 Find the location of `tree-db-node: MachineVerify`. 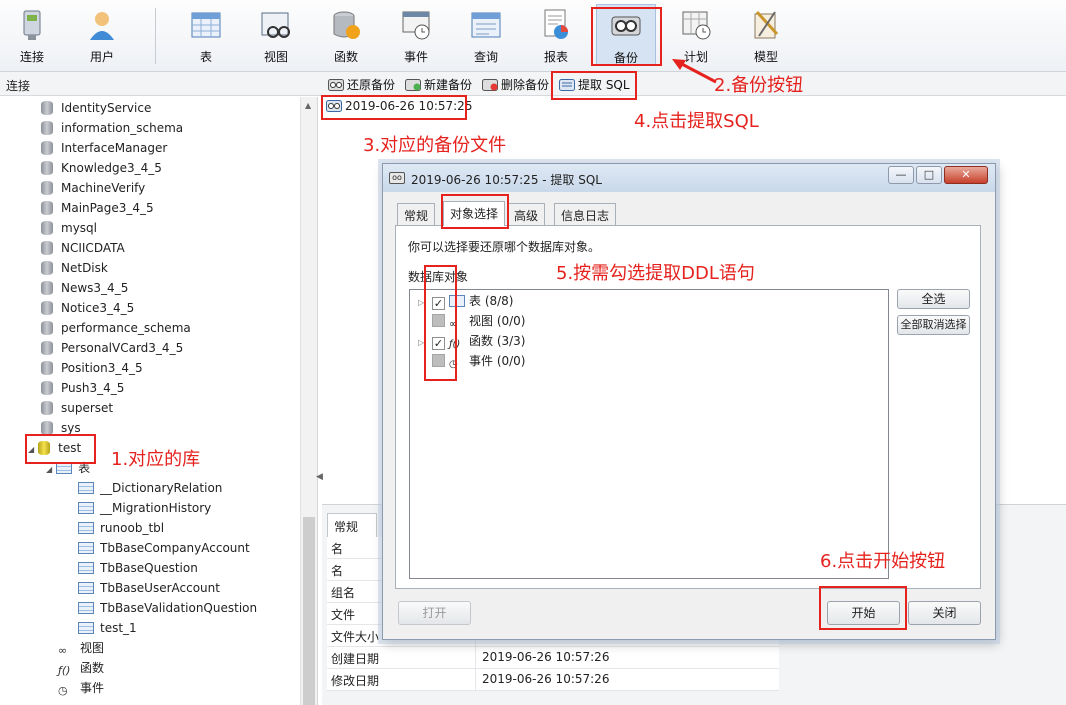

tree-db-node: MachineVerify is located at coordinates (93, 188).